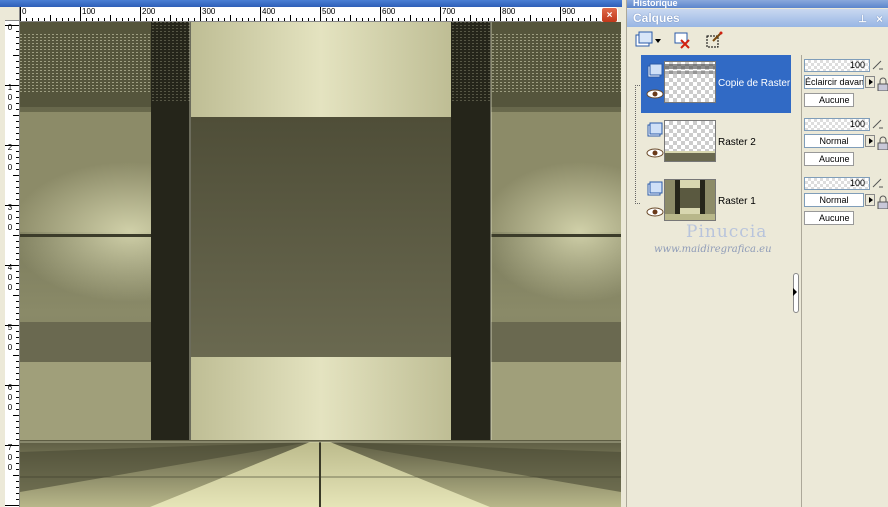  Describe the element at coordinates (714, 40) in the screenshot. I see `edit-selection-button` at that location.